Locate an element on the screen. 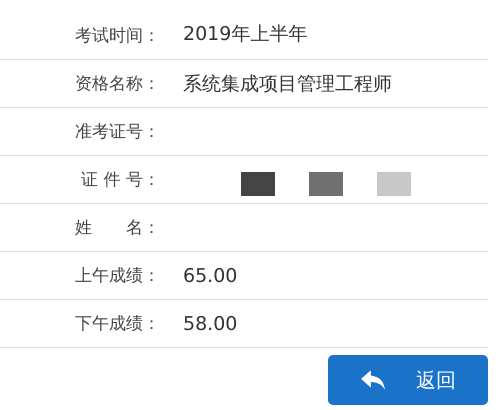 Image resolution: width=500 pixels, height=410 pixels. field-value: 系统集成项目管理工程师 is located at coordinates (287, 84).